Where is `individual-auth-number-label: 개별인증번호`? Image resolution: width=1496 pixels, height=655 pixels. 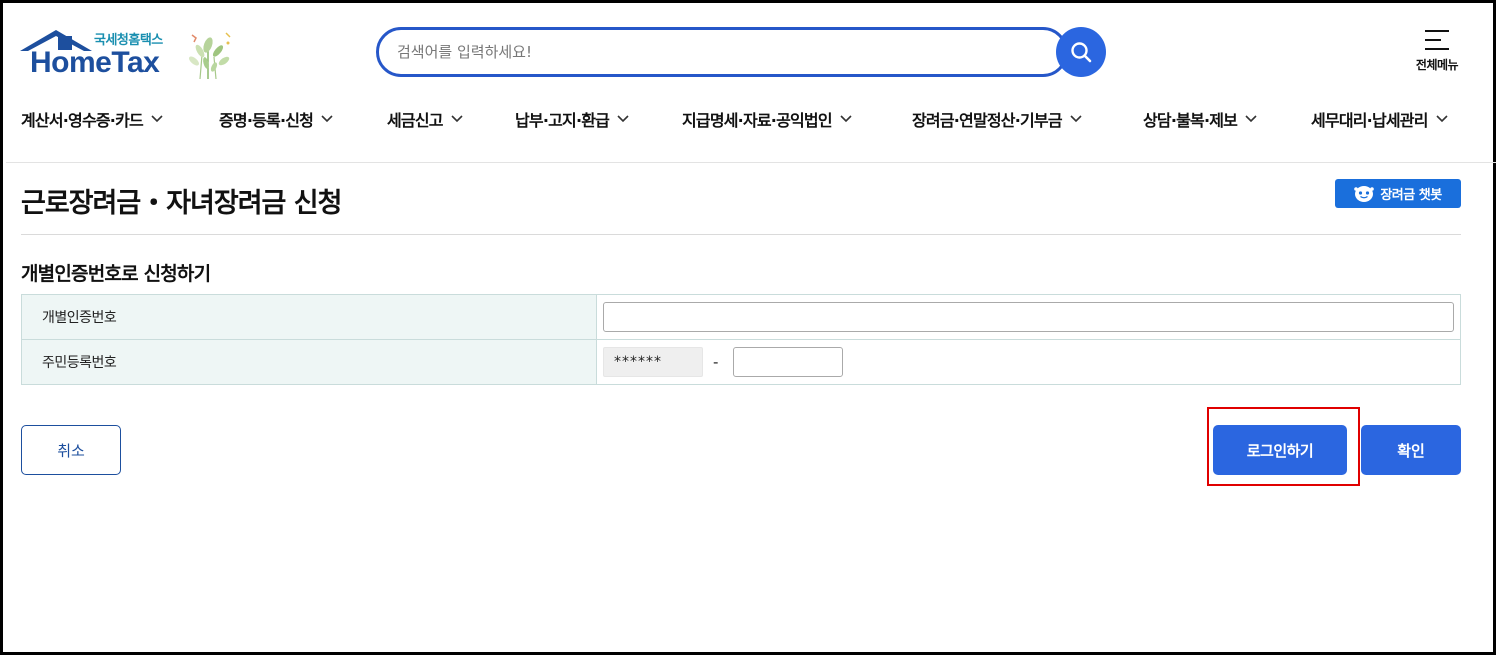
individual-auth-number-label: 개별인증번호 is located at coordinates (309, 317).